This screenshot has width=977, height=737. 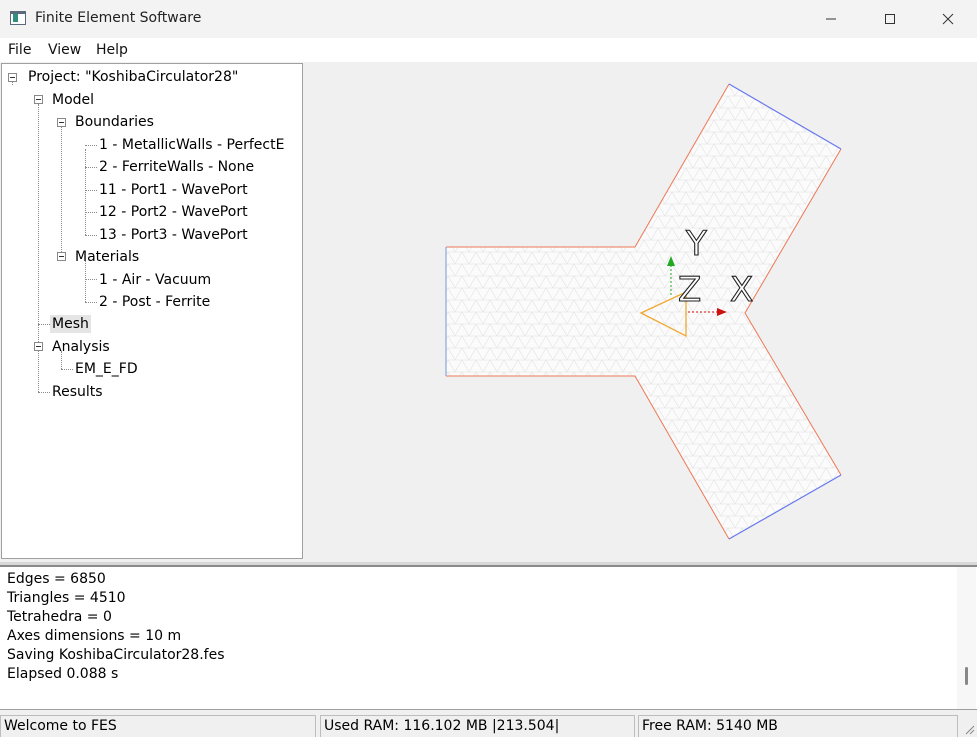 What do you see at coordinates (173, 212) in the screenshot?
I see `tree-node-boundary: 12 - Port2 - WavePort` at bounding box center [173, 212].